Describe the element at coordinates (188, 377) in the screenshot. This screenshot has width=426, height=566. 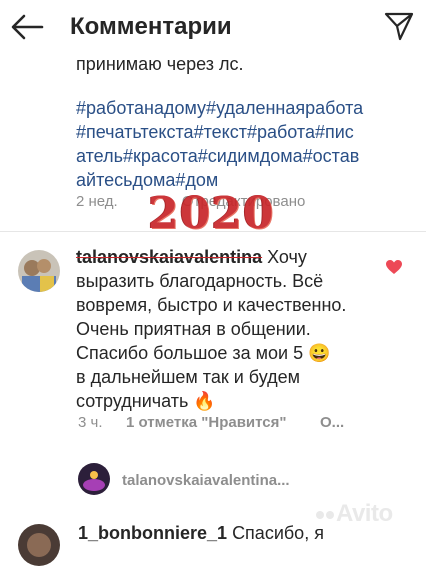
I see `comment-text-line: в дальнейшем так и будем` at that location.